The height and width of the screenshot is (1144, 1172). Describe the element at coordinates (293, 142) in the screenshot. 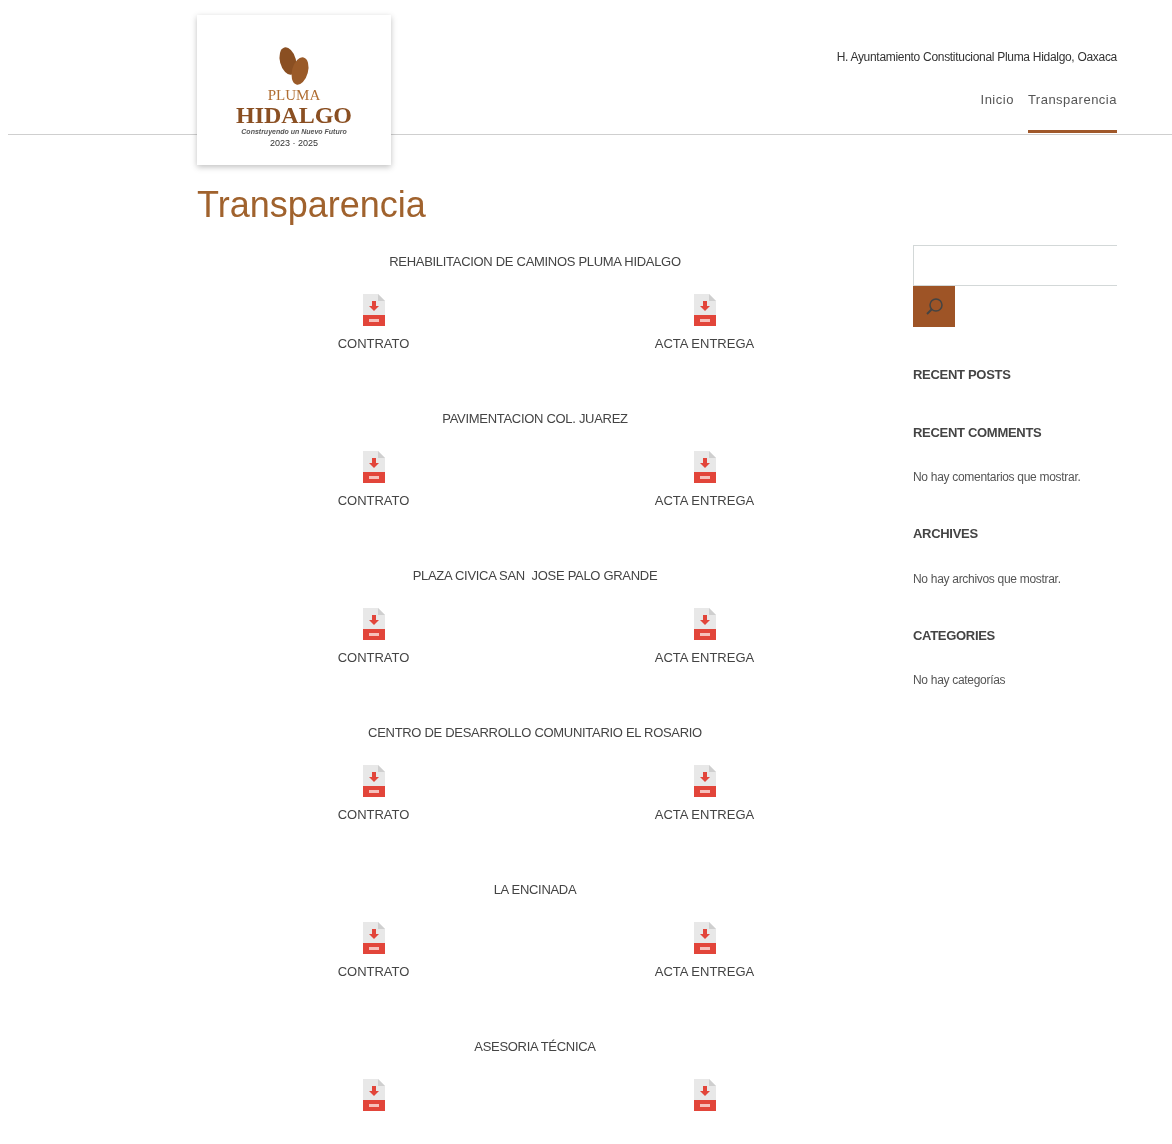

I see `logo-years: 2023 · 2025` at that location.